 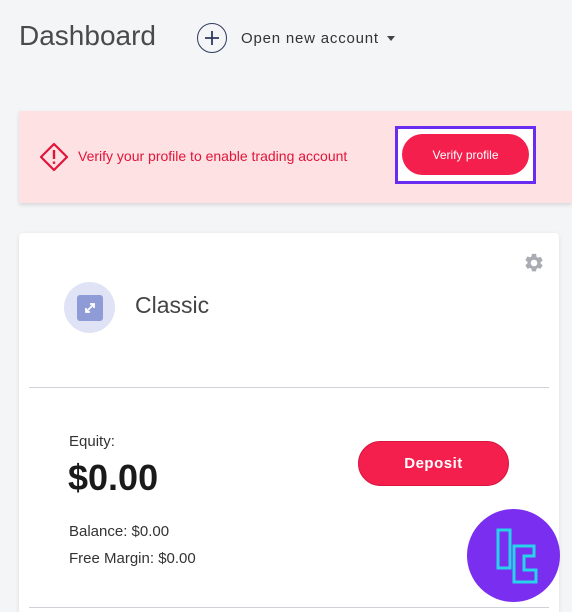 What do you see at coordinates (87, 35) in the screenshot?
I see `page-title: Dashboard` at bounding box center [87, 35].